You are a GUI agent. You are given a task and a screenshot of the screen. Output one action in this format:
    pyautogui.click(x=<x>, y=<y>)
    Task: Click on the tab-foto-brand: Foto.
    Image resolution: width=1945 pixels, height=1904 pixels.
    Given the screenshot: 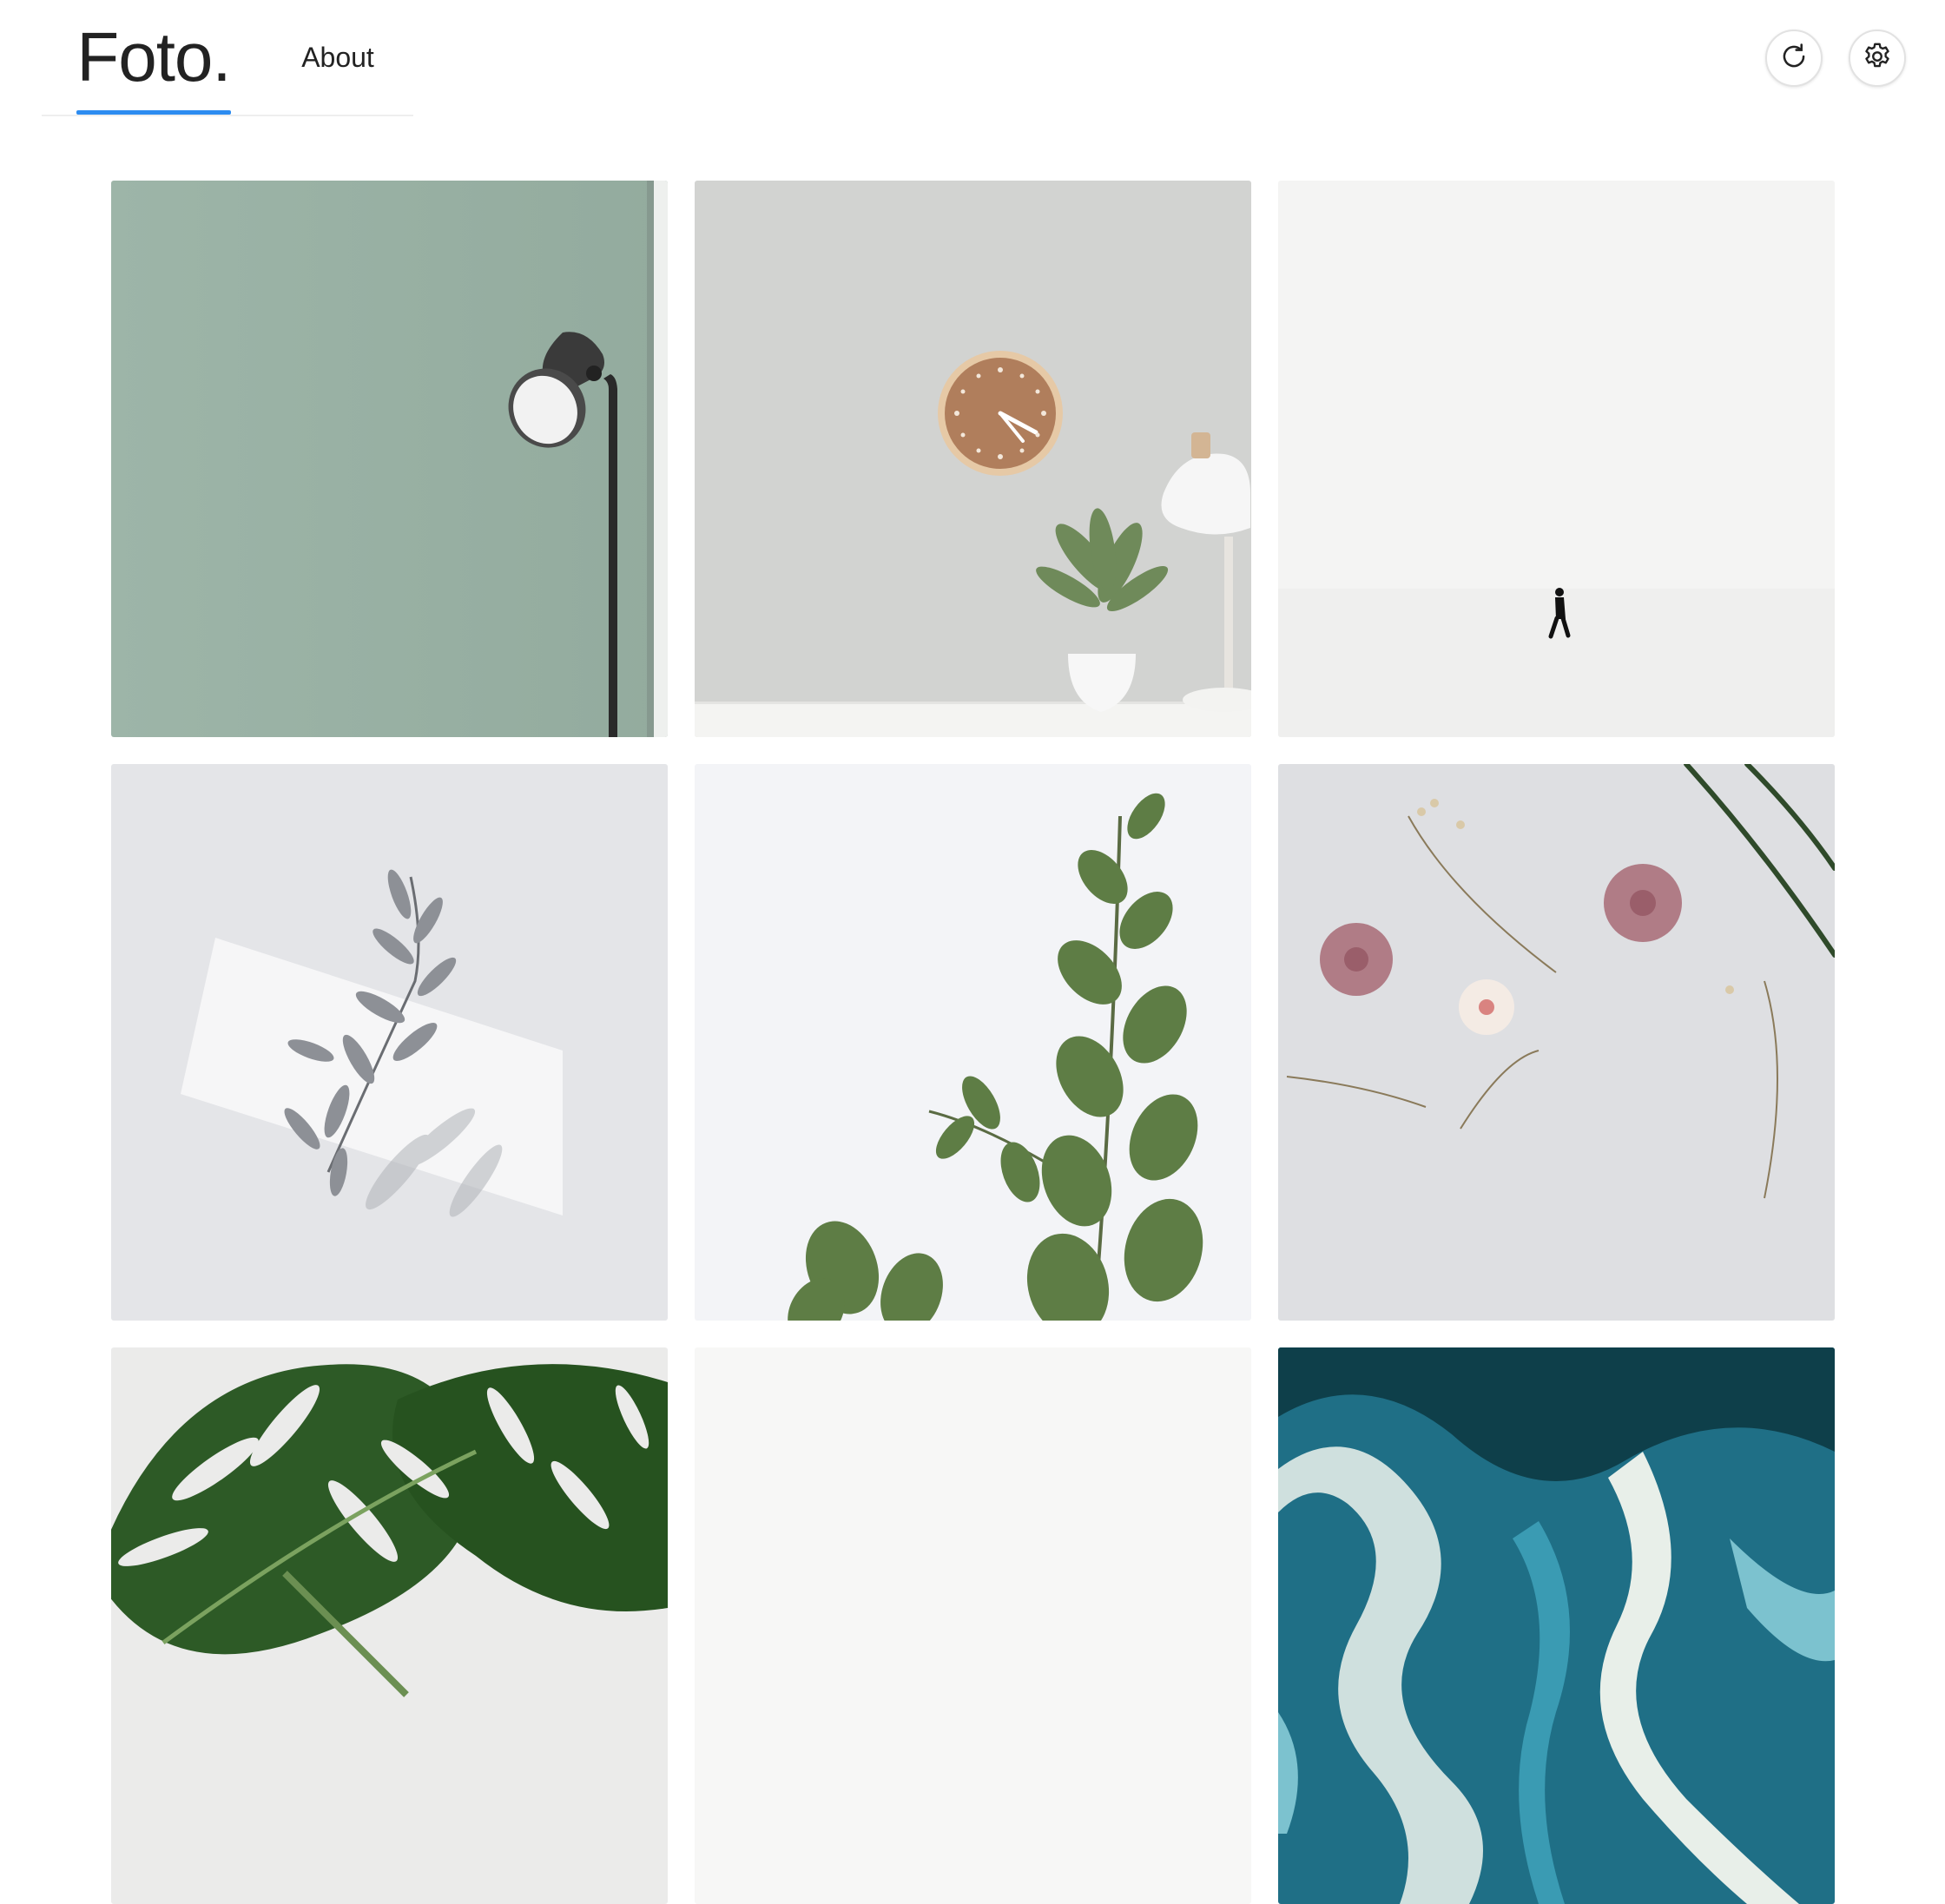 What is the action you would take?
    pyautogui.click(x=153, y=57)
    